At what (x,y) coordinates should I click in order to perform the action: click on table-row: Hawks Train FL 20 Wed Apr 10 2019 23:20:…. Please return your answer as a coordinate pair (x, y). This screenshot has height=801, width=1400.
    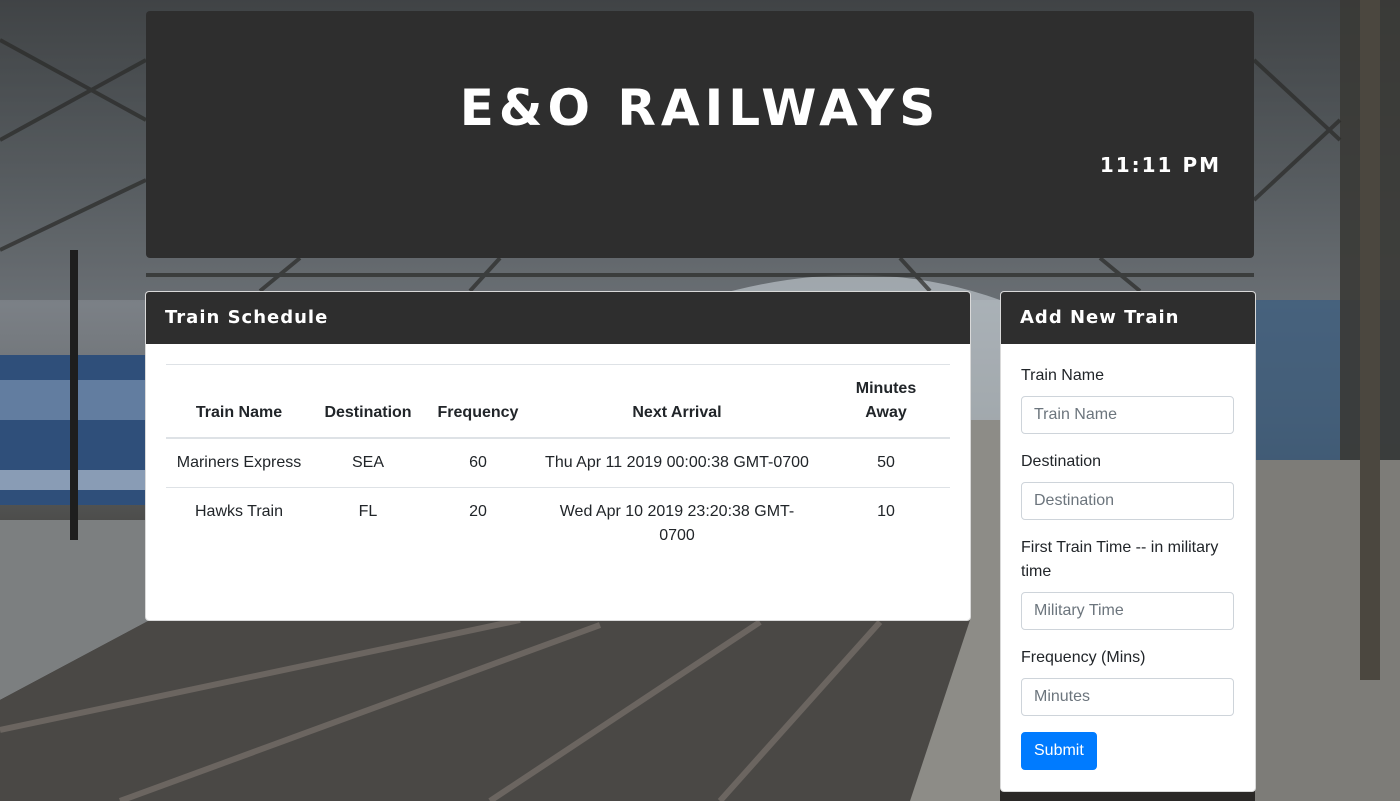
    Looking at the image, I should click on (558, 524).